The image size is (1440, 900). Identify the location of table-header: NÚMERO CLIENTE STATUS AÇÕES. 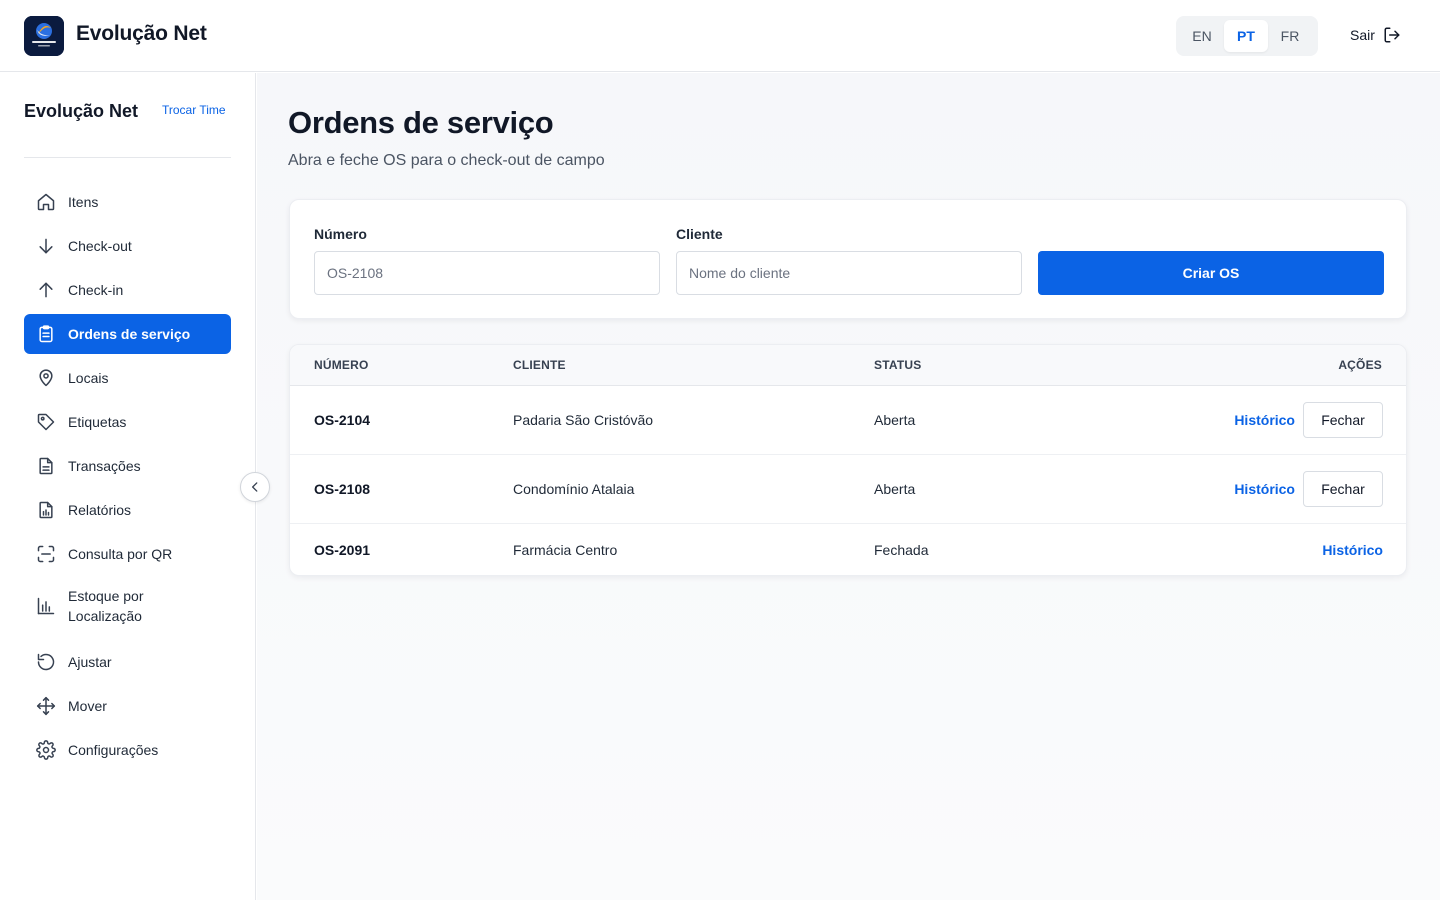
(848, 365).